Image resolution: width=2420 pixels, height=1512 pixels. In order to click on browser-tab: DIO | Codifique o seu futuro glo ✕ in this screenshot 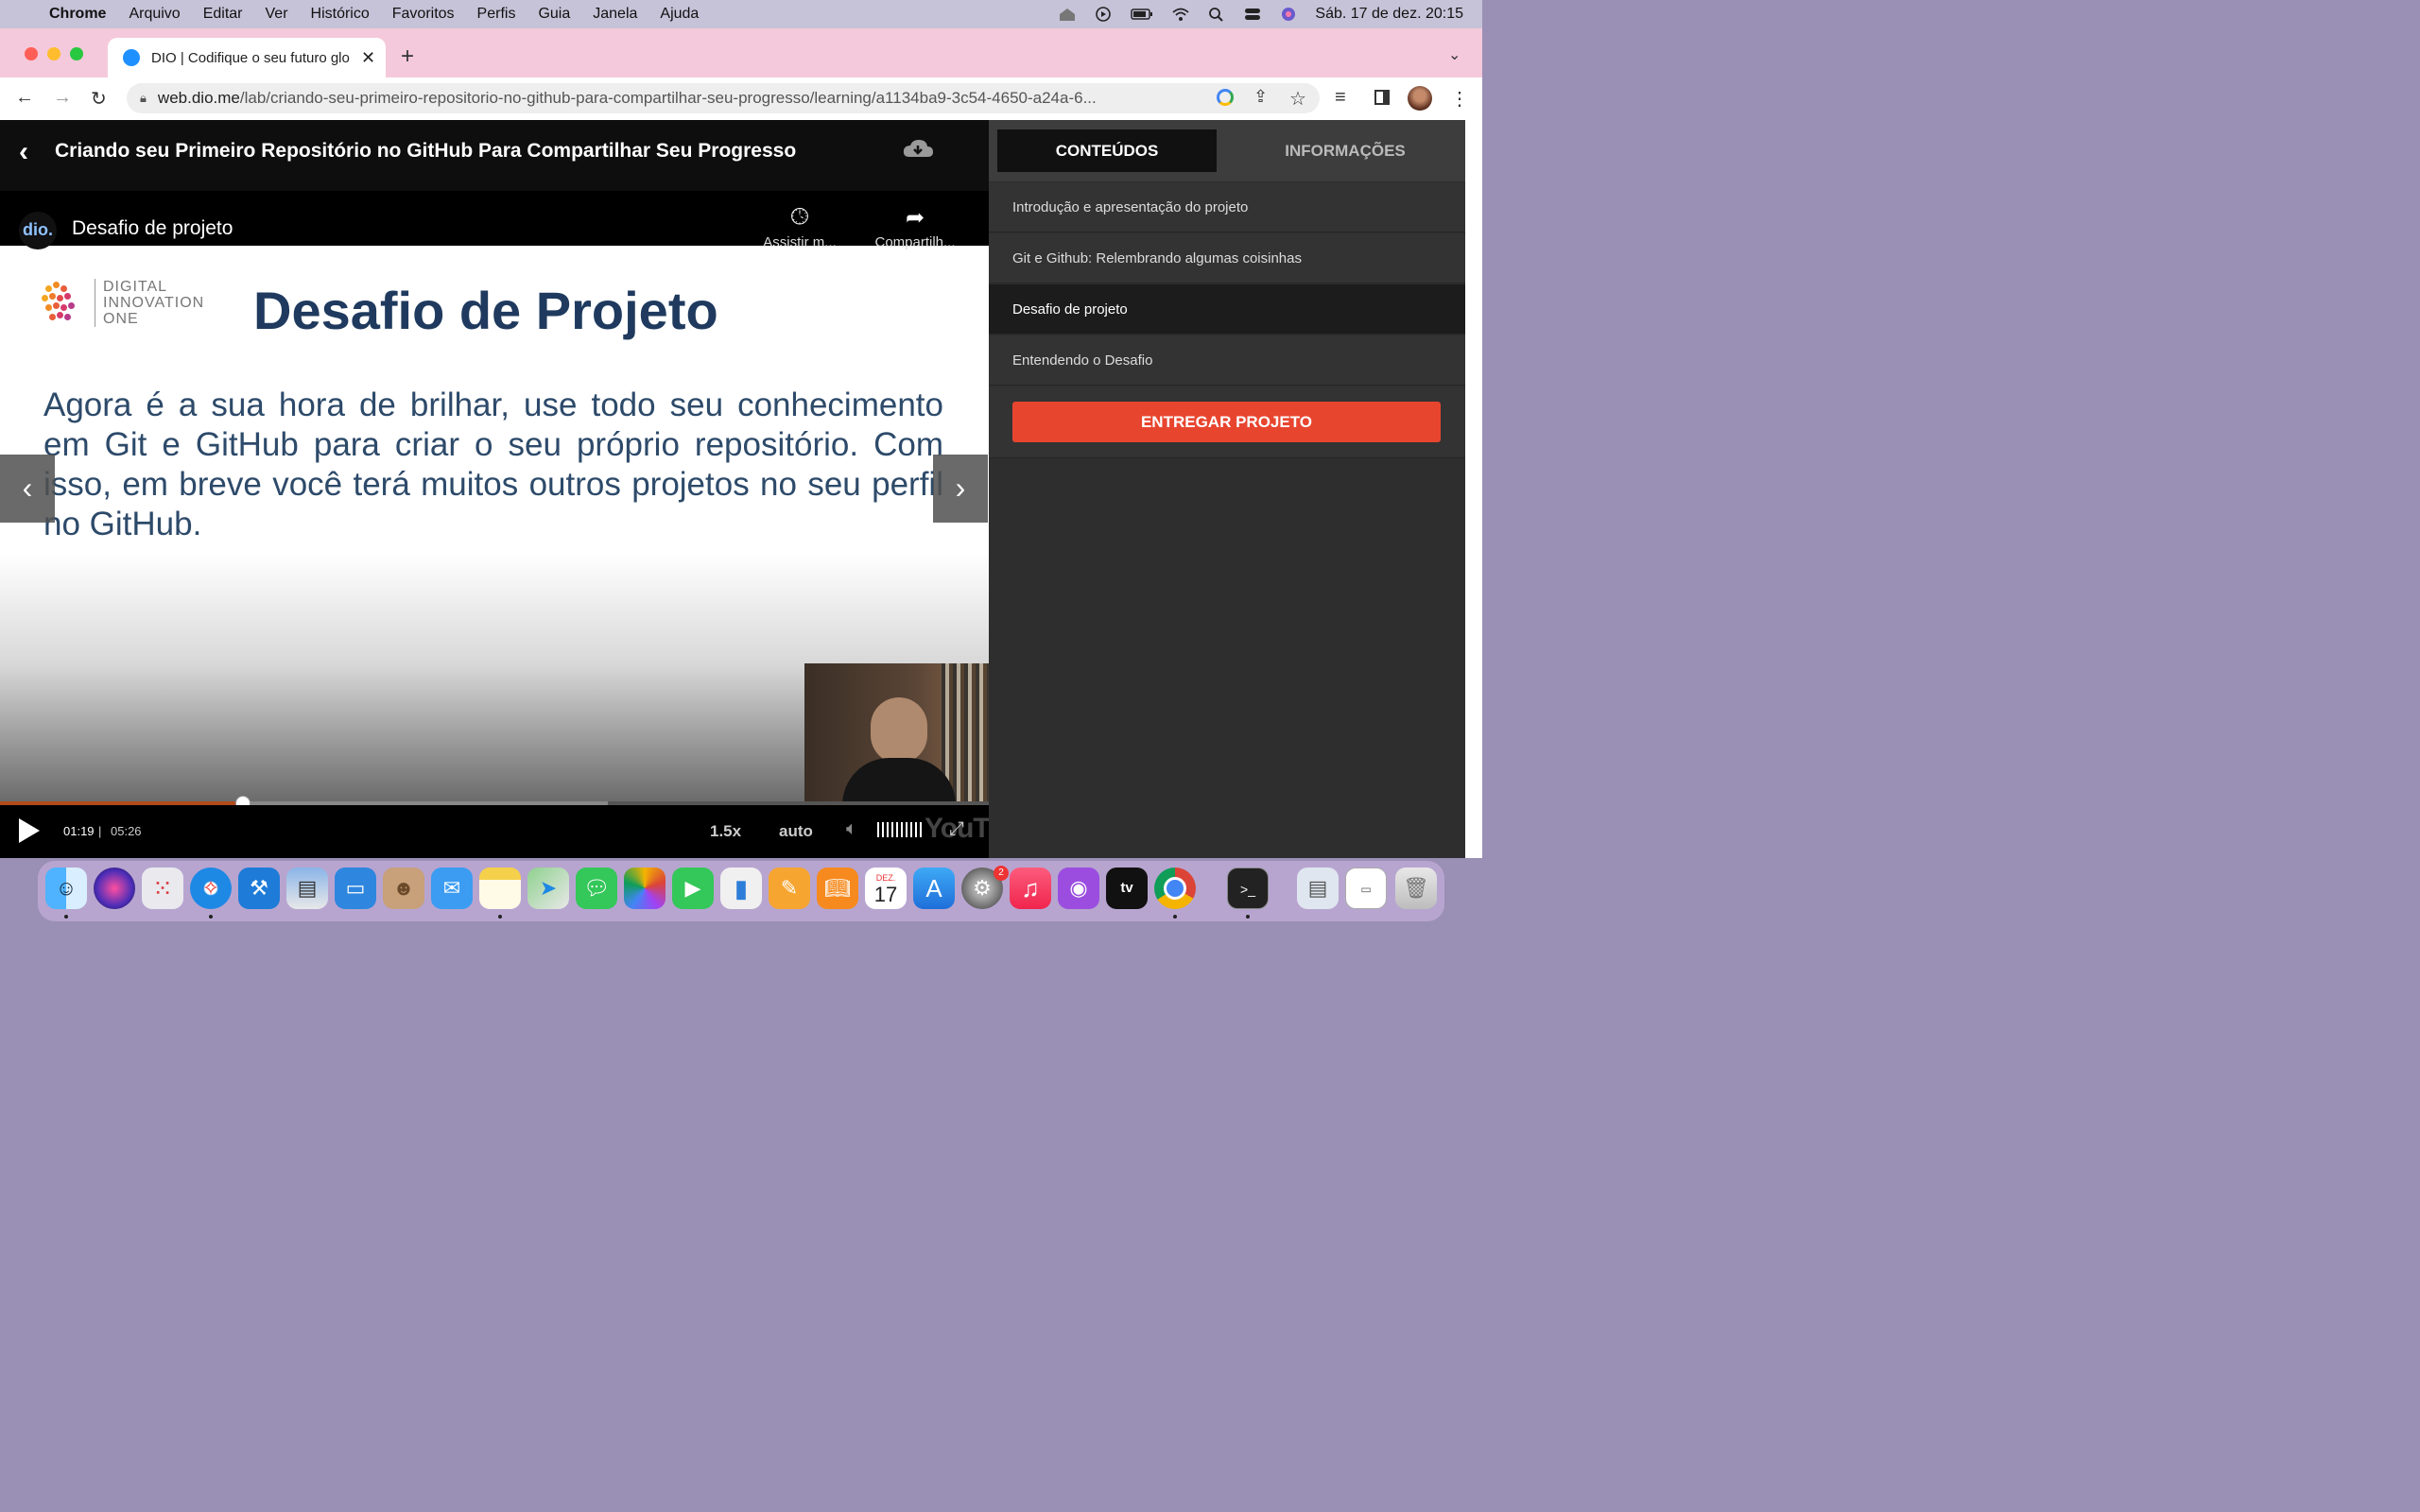, I will do `click(247, 57)`.